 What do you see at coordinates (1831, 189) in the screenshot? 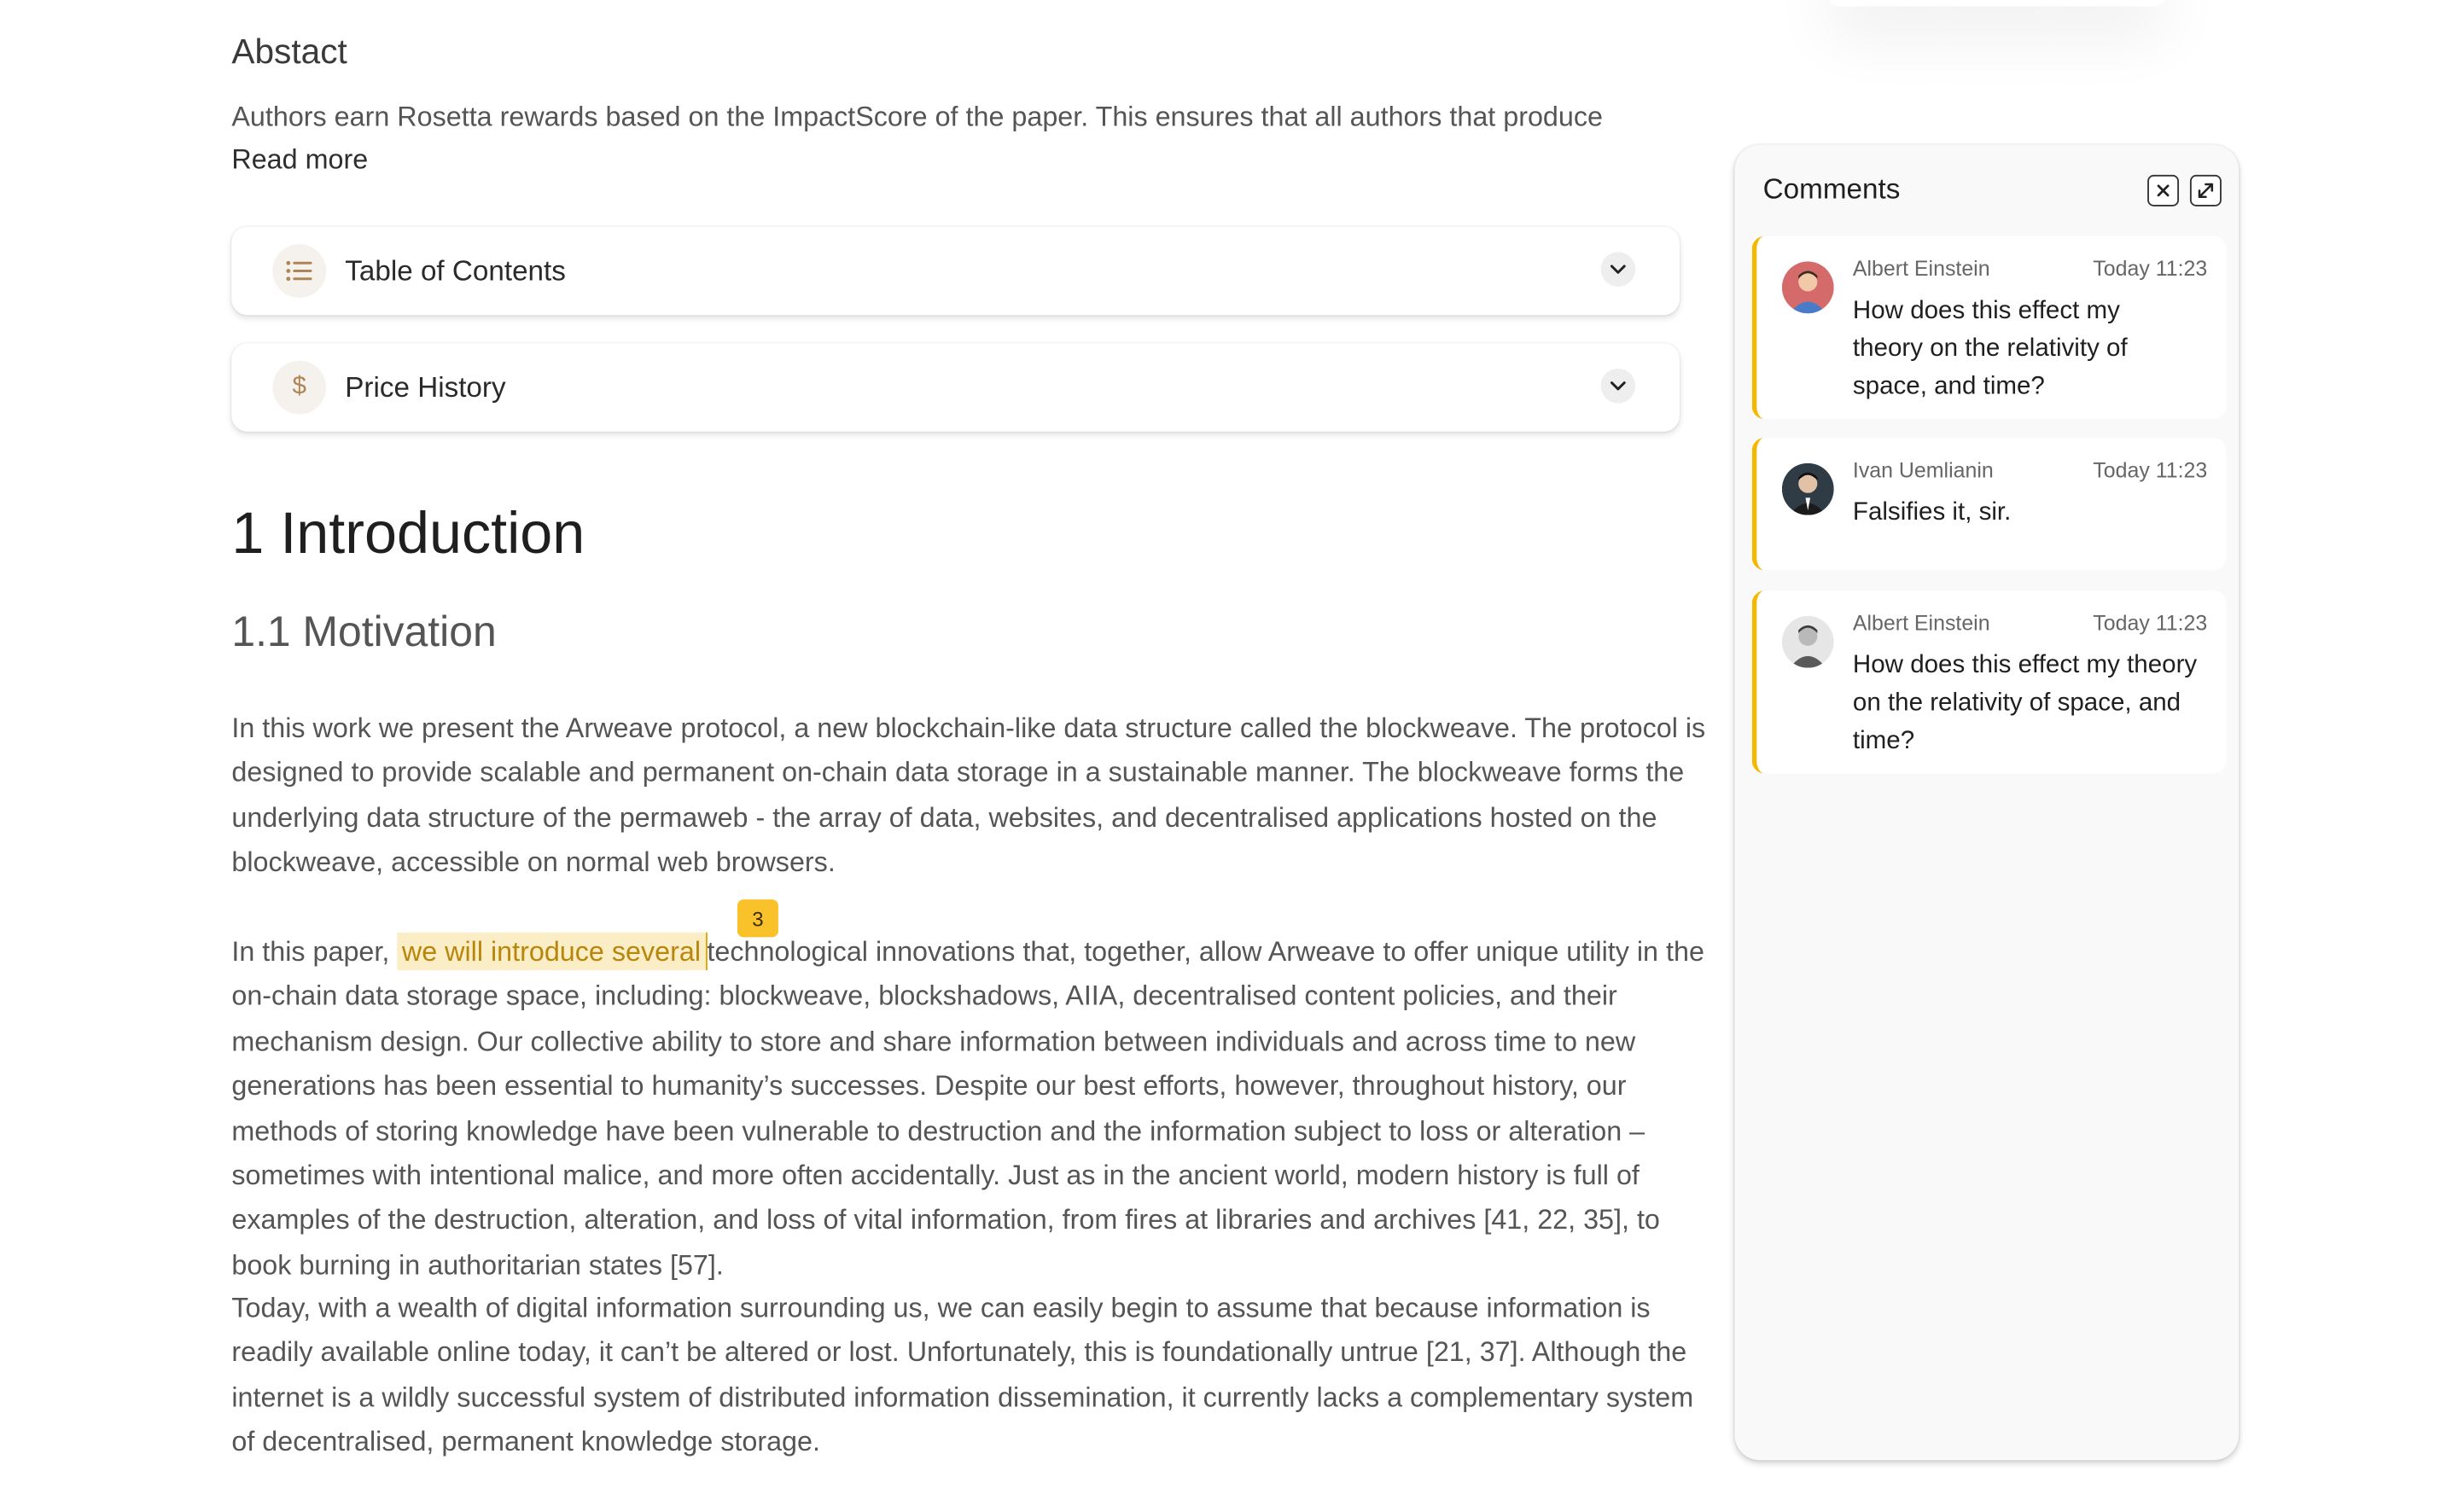
I see `comments-title: Comments` at bounding box center [1831, 189].